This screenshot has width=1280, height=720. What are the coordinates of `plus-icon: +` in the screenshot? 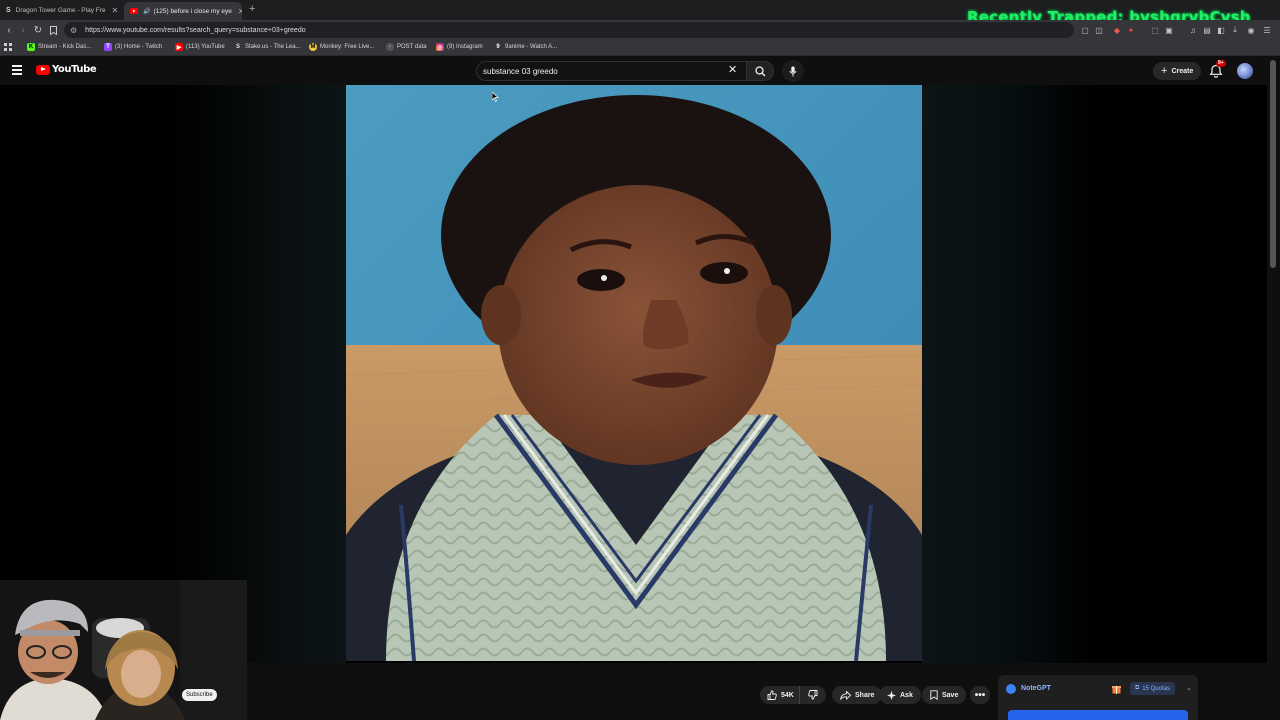 It's located at (1164, 71).